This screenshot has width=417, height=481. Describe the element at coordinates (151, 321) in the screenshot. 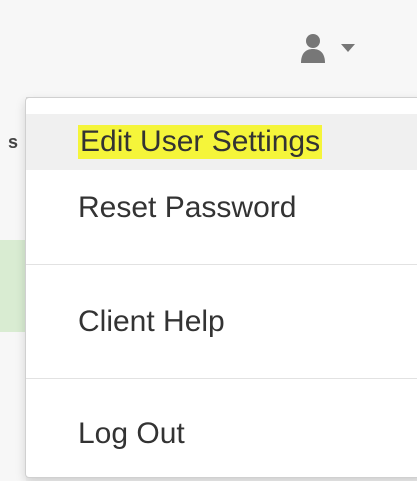

I see `menu-item-label: Client Help` at that location.